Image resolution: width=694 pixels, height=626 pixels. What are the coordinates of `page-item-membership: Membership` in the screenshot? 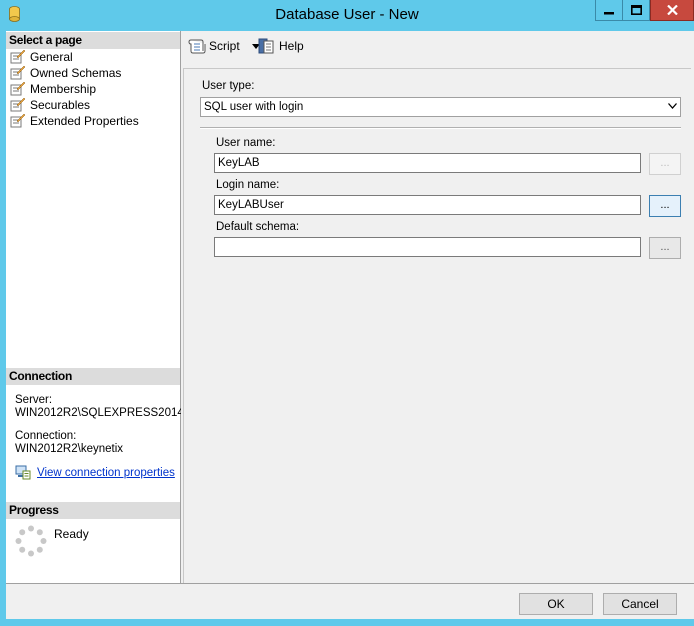 It's located at (53, 89).